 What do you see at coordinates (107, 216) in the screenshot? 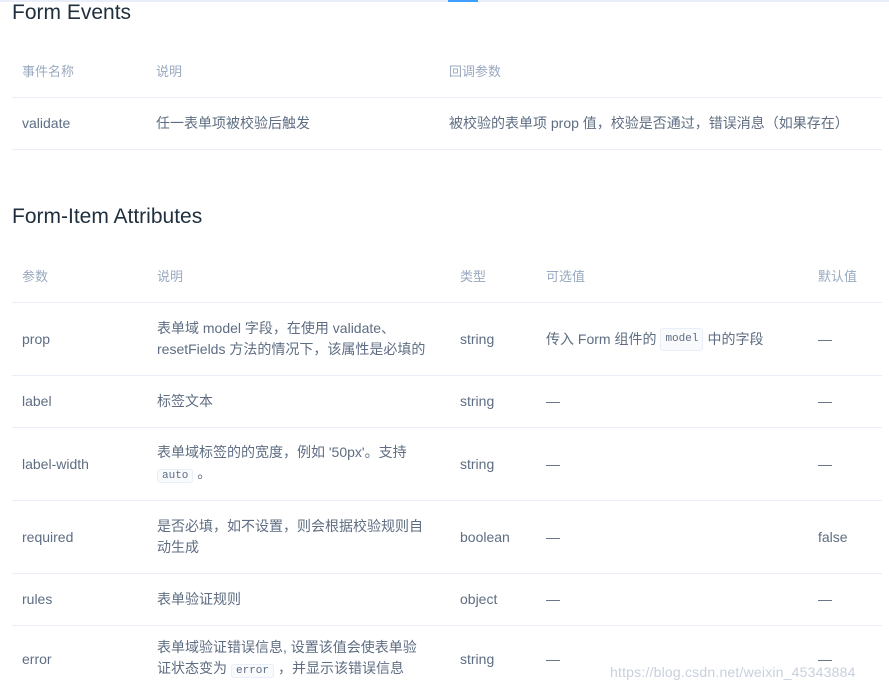
I see `form-item-attributes-title: Form-Item Attributes` at bounding box center [107, 216].